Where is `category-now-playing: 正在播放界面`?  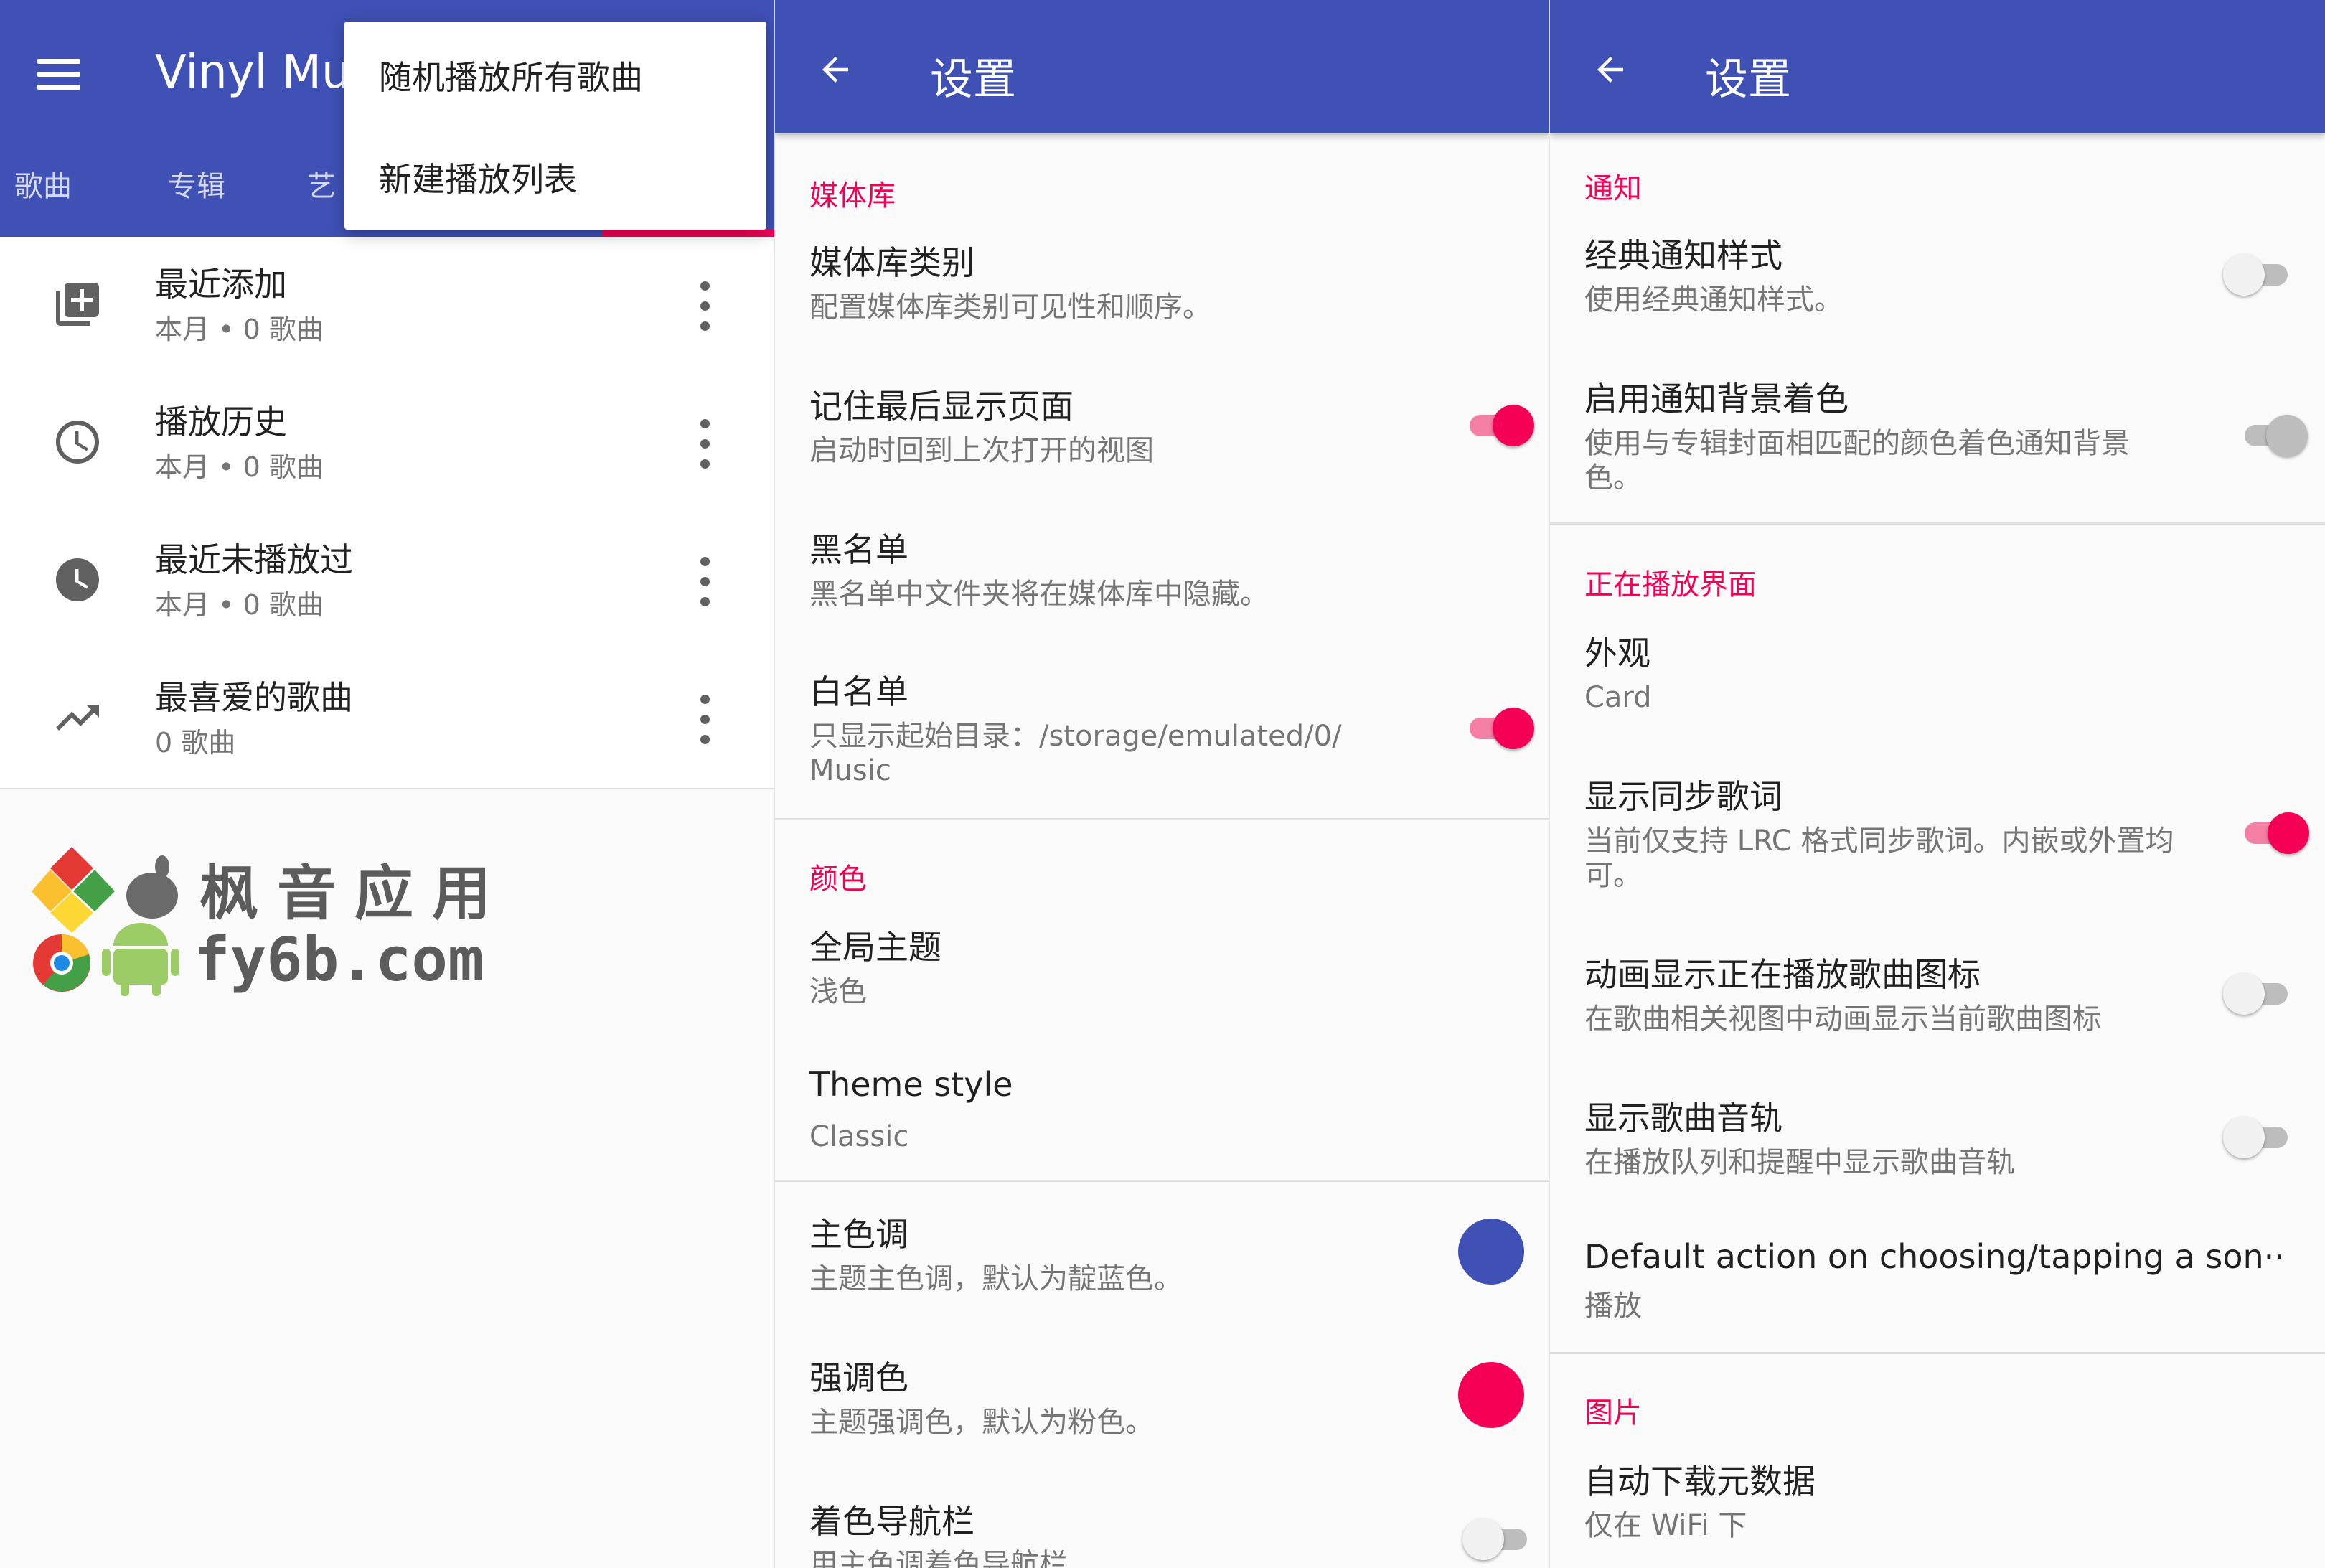 category-now-playing: 正在播放界面 is located at coordinates (1670, 584).